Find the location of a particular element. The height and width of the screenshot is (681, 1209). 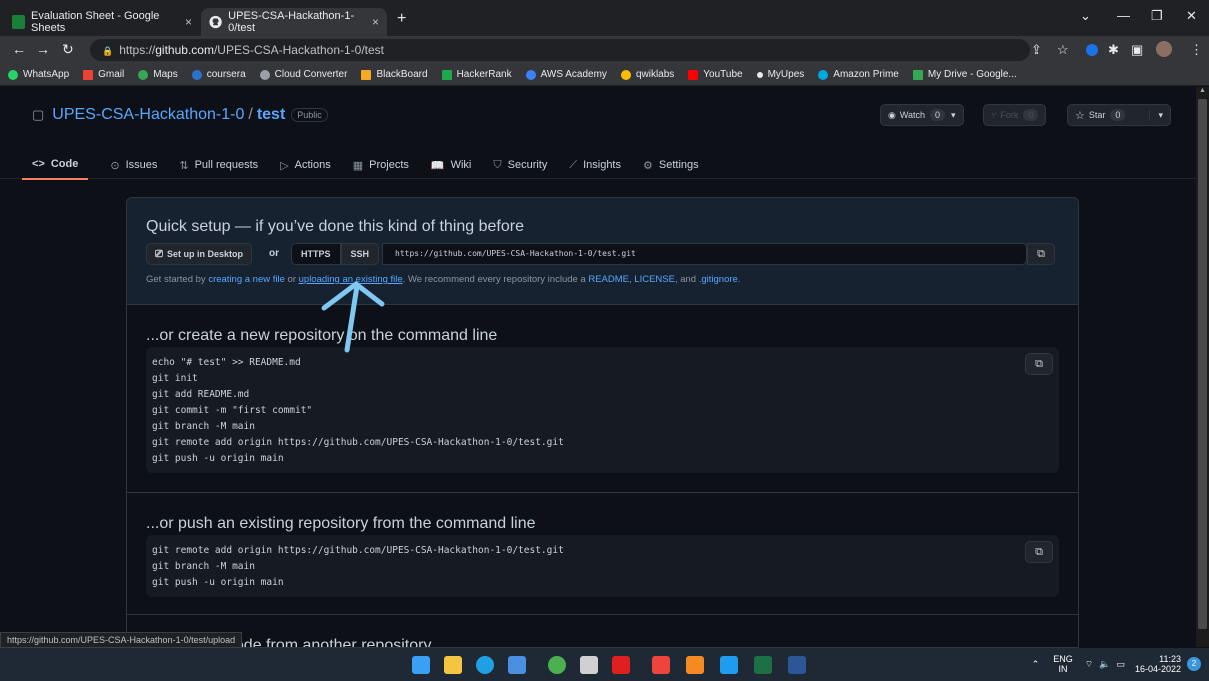

github-icon is located at coordinates (215, 22).